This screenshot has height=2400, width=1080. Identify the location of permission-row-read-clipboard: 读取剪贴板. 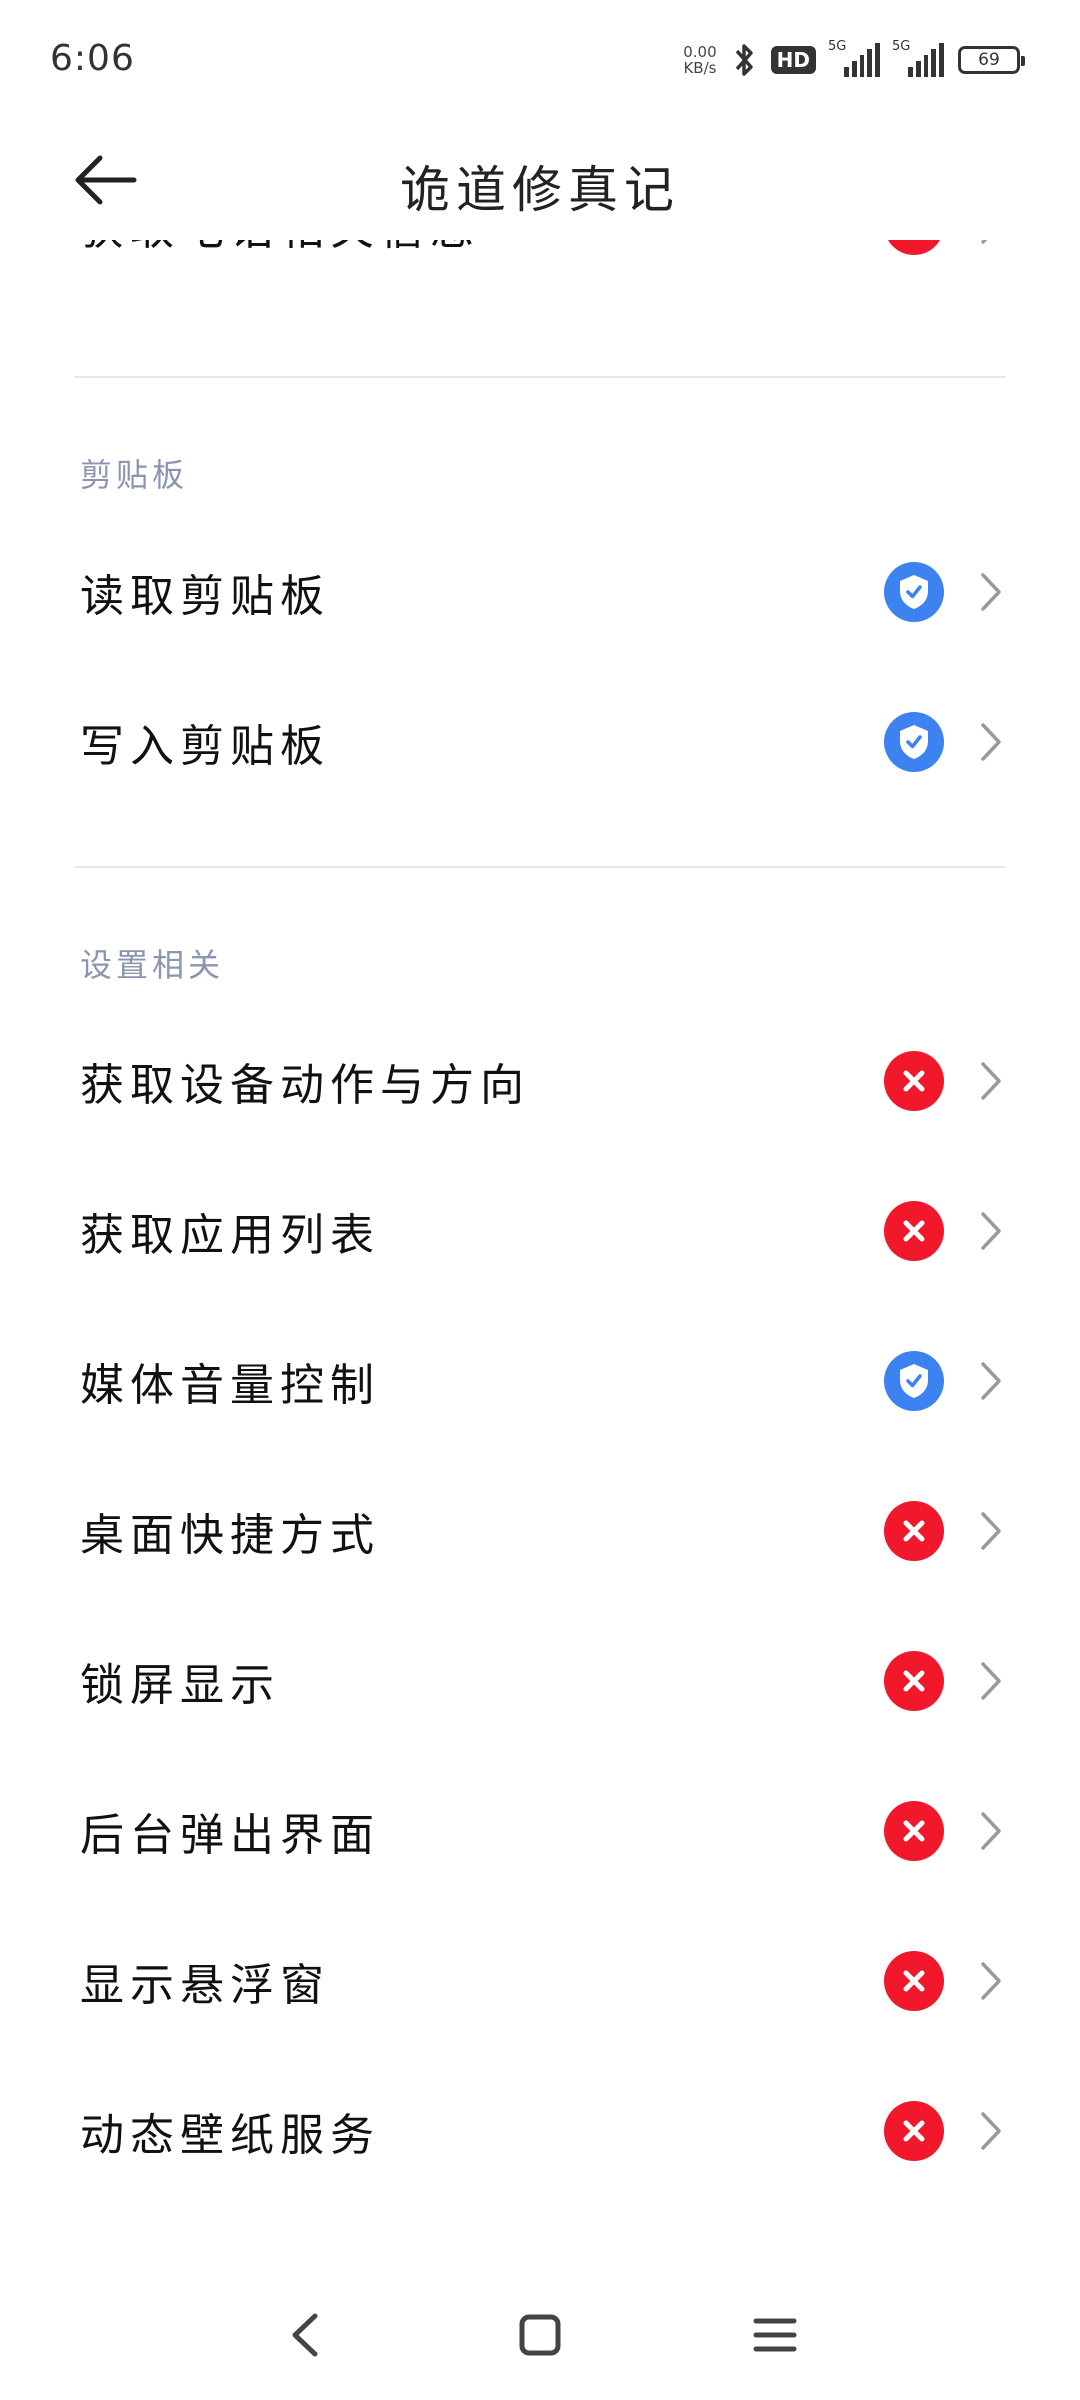
(540, 592).